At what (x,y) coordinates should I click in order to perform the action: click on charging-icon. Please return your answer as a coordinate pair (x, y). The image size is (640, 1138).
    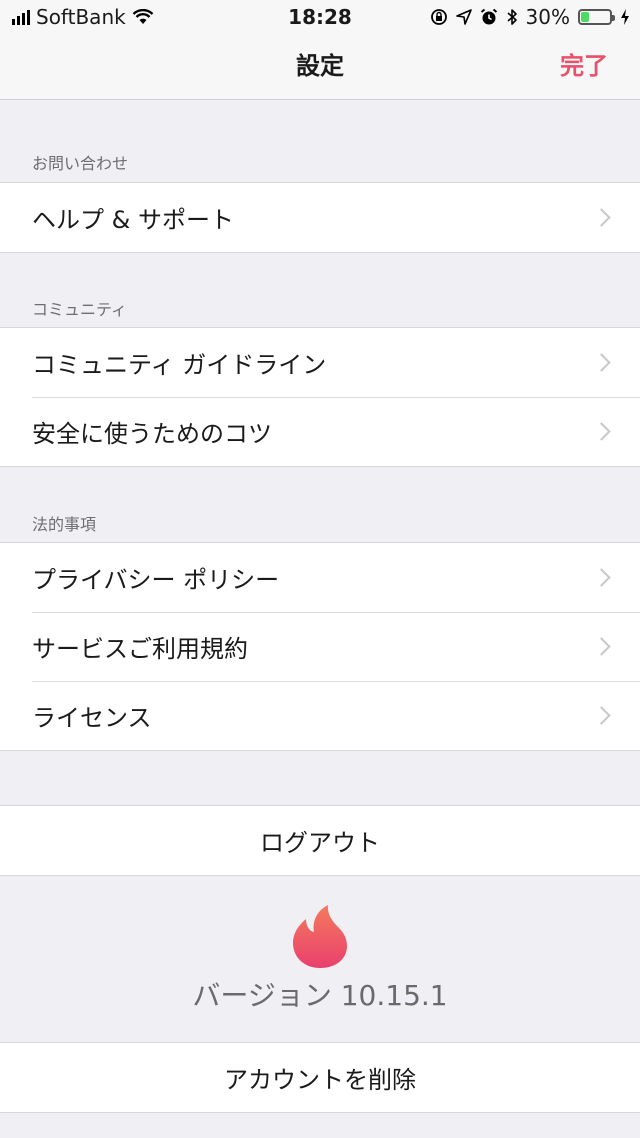
    Looking at the image, I should click on (625, 17).